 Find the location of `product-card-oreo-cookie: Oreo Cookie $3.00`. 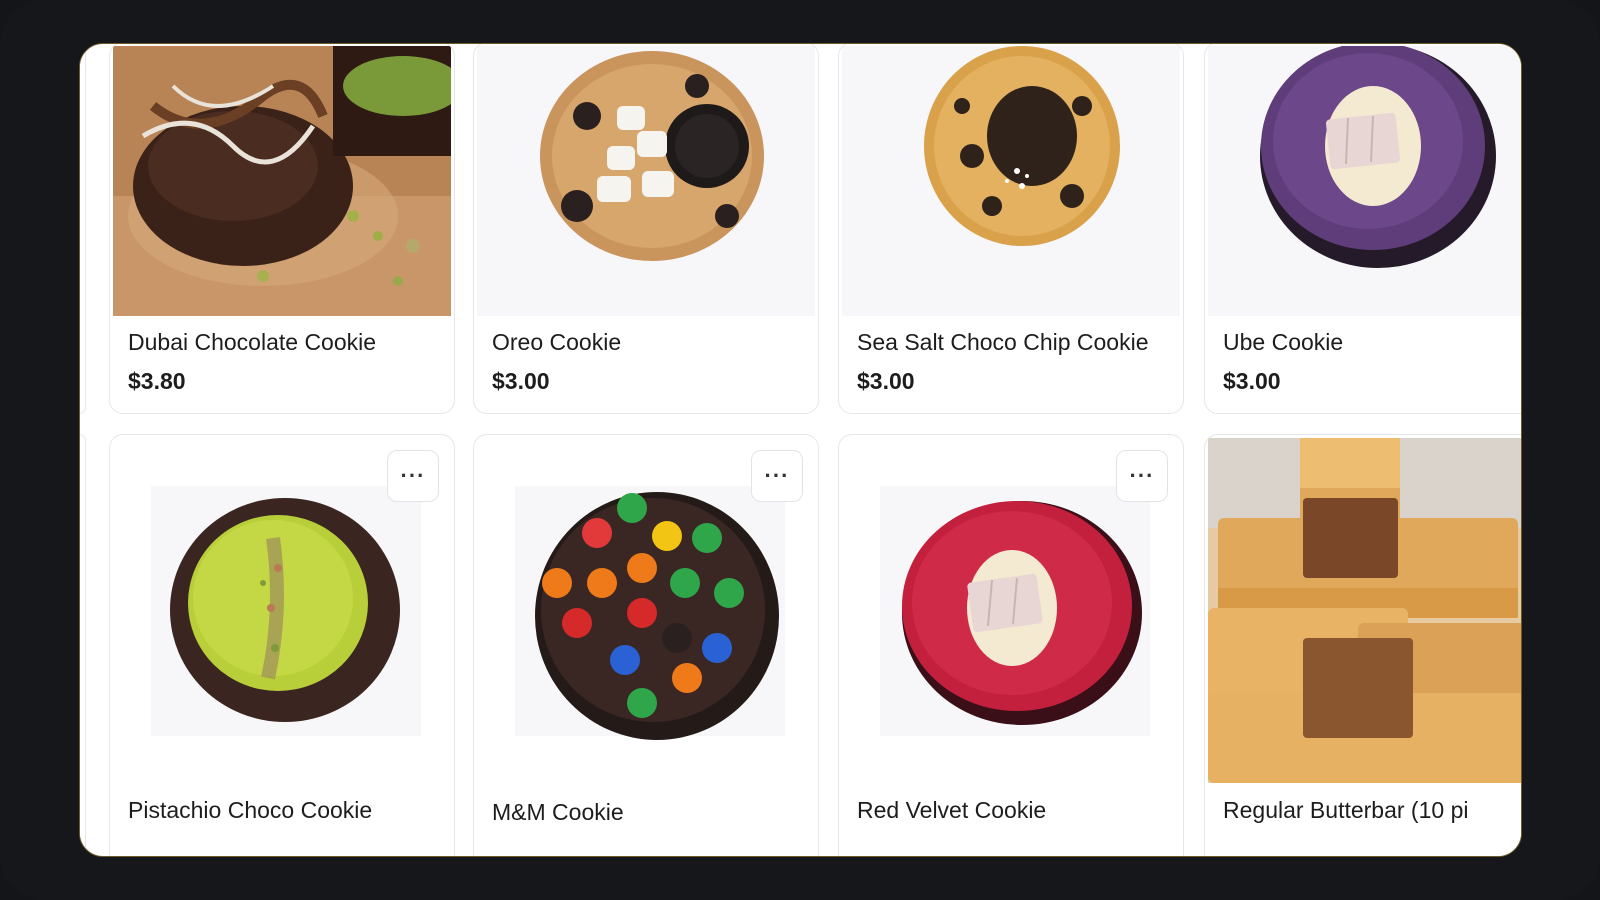

product-card-oreo-cookie: Oreo Cookie $3.00 is located at coordinates (646, 229).